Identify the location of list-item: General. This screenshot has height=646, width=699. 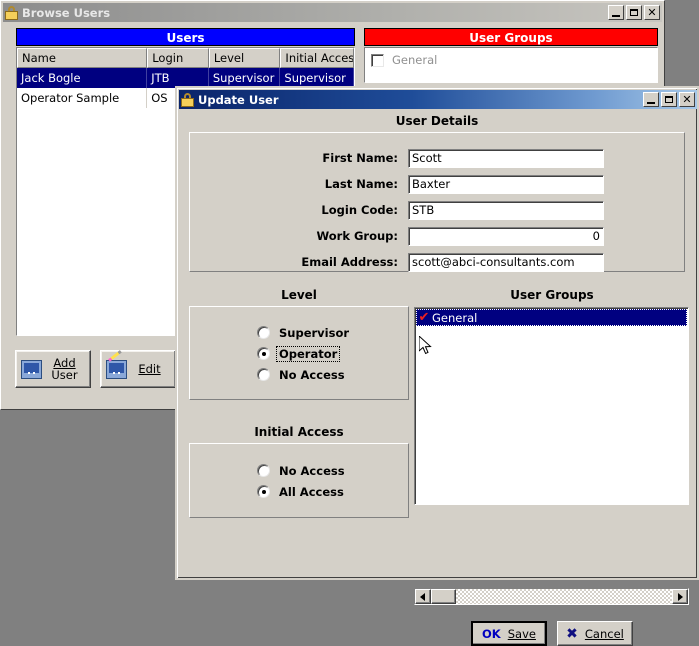
(514, 60).